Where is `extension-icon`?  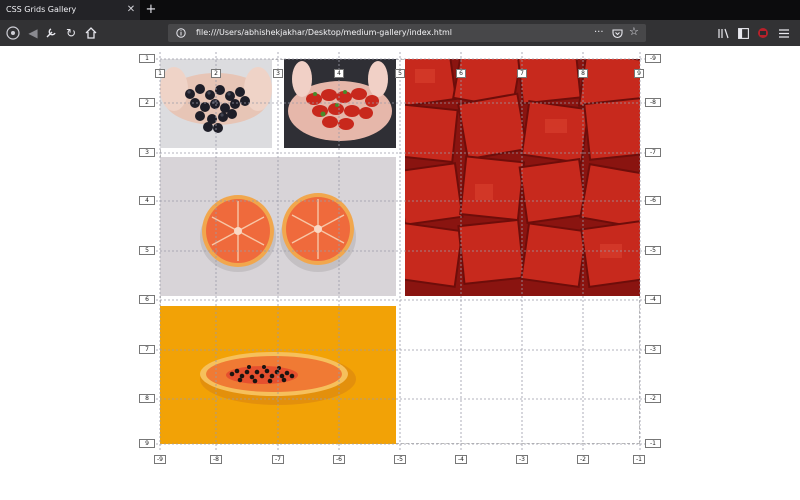 extension-icon is located at coordinates (763, 33).